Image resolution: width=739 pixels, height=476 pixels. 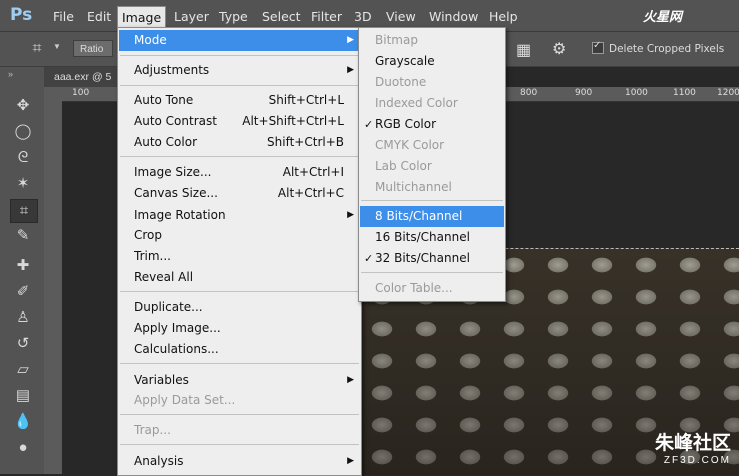 I want to click on menu-item-image-size: Image Size... Alt+Ctrl+I, so click(x=239, y=172).